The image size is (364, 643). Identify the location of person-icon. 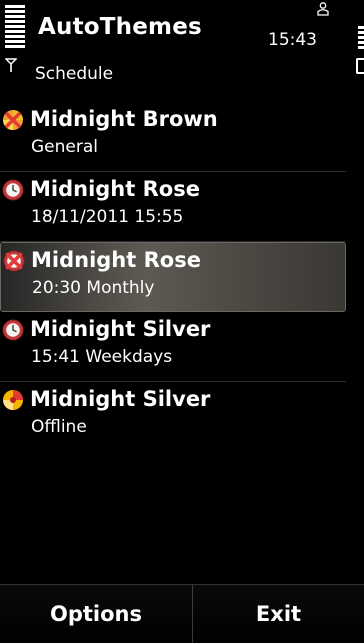
(323, 9).